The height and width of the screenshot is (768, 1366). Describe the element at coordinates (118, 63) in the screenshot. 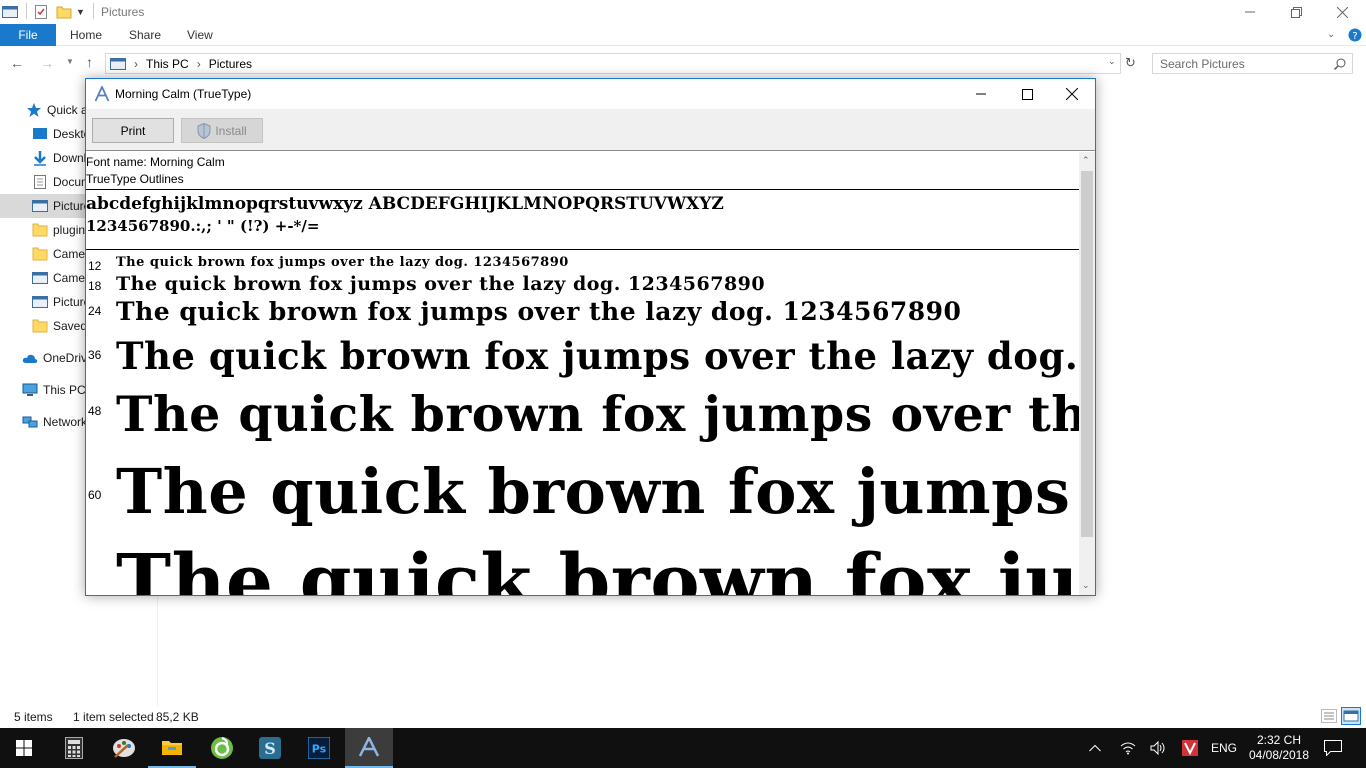

I see `pictures-location-icon` at that location.